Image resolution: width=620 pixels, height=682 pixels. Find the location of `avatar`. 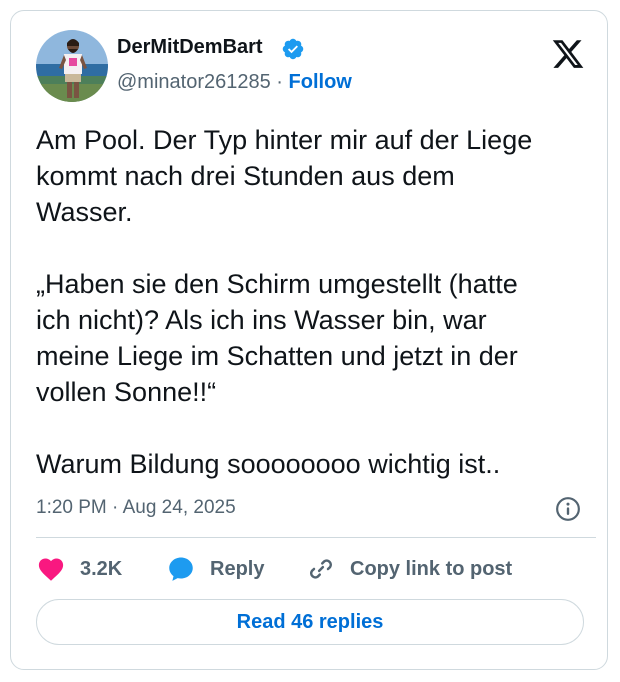

avatar is located at coordinates (72, 66).